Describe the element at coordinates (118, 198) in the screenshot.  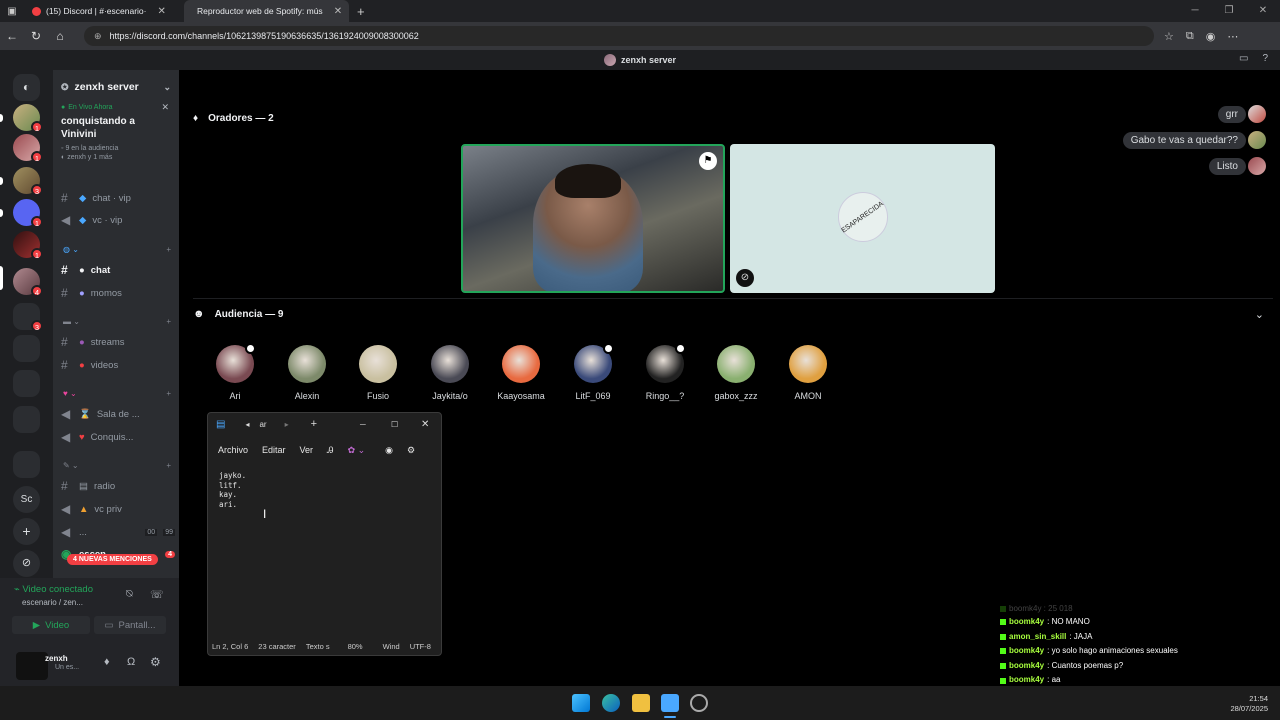
I see `channel-chat-vip: # ◆ chat · vip` at that location.